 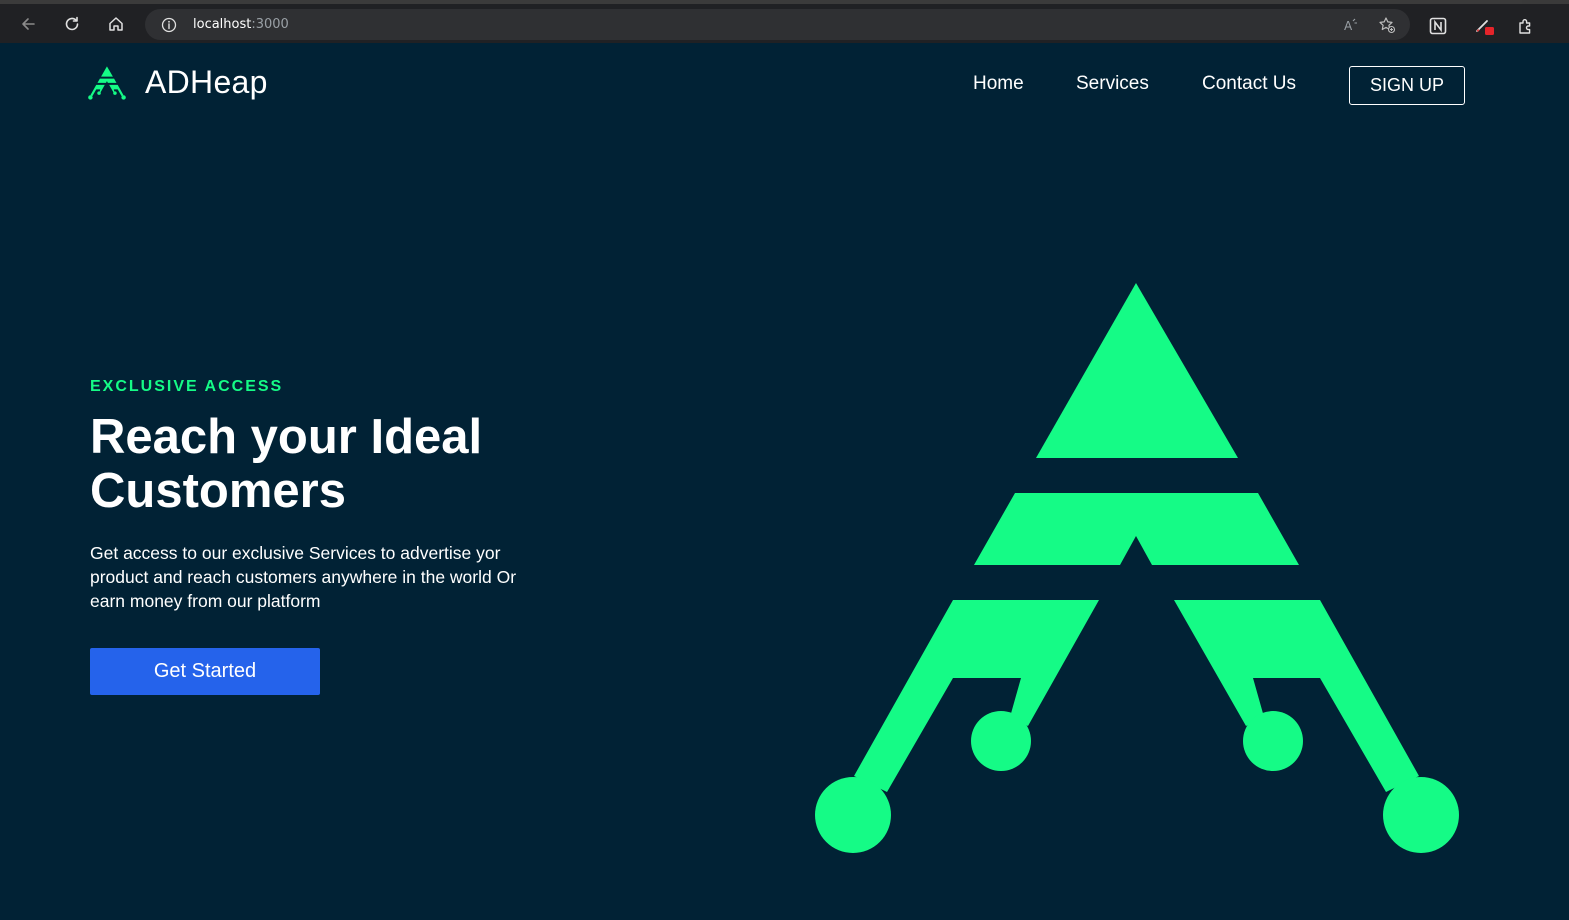 I want to click on brand-name: ADHeap, so click(x=206, y=82).